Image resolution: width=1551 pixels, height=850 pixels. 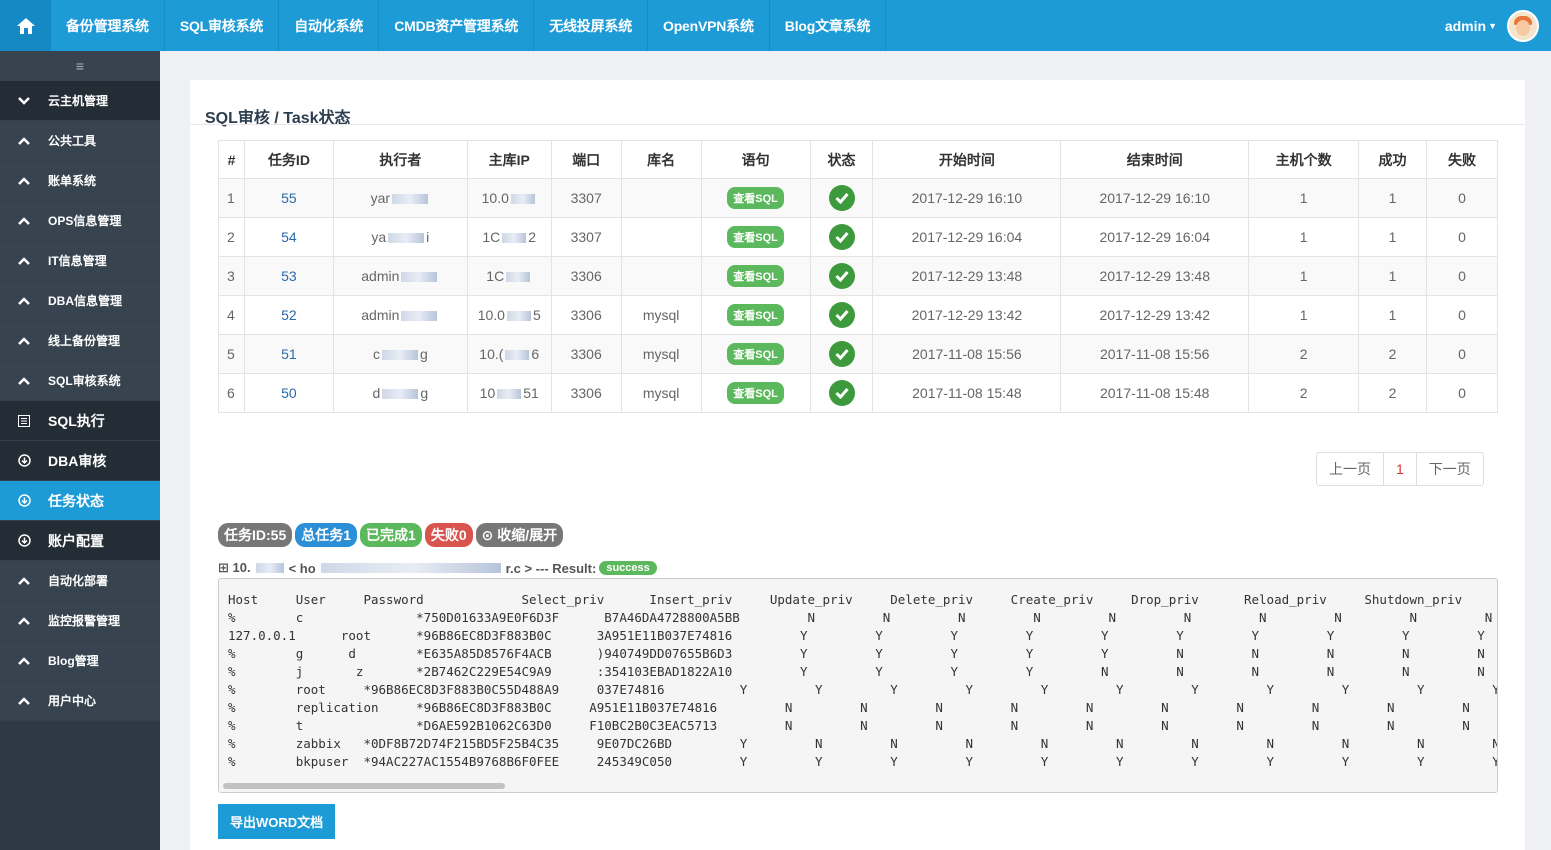 I want to click on end-time-cell: 2017-12-29 13:48, so click(x=1155, y=276).